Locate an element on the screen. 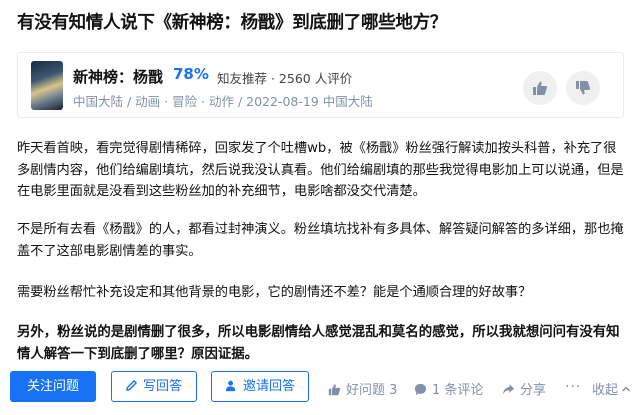  invite-answer-label: 邀请回答 is located at coordinates (269, 386).